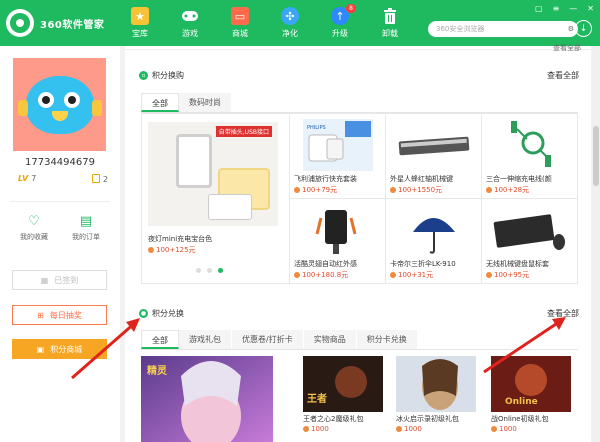 Image resolution: width=600 pixels, height=442 pixels. Describe the element at coordinates (596, 244) in the screenshot. I see `main-scrollbar` at that location.